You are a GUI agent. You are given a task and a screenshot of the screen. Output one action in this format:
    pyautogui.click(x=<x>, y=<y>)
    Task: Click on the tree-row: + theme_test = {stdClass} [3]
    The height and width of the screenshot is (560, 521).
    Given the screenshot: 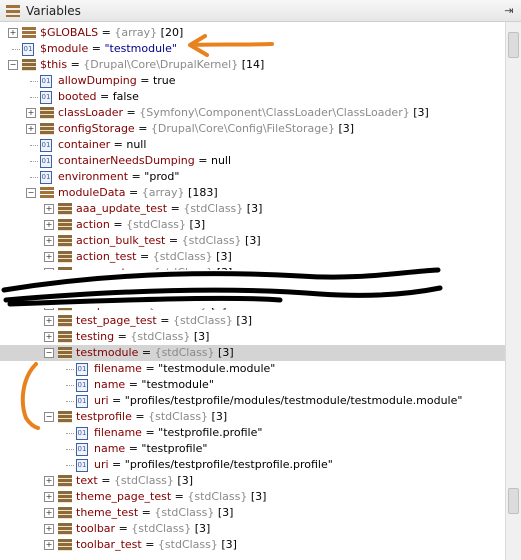 What is the action you would take?
    pyautogui.click(x=252, y=513)
    